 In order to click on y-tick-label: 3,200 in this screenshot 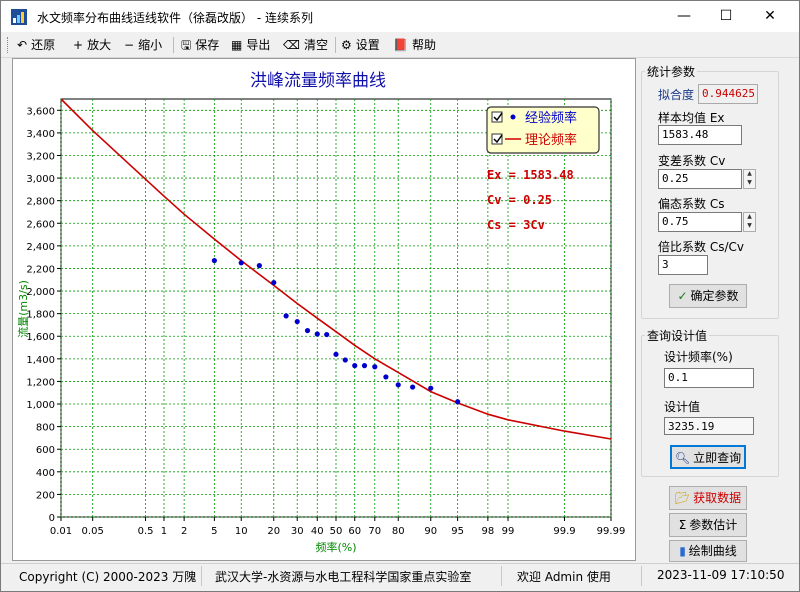, I will do `click(40, 156)`.